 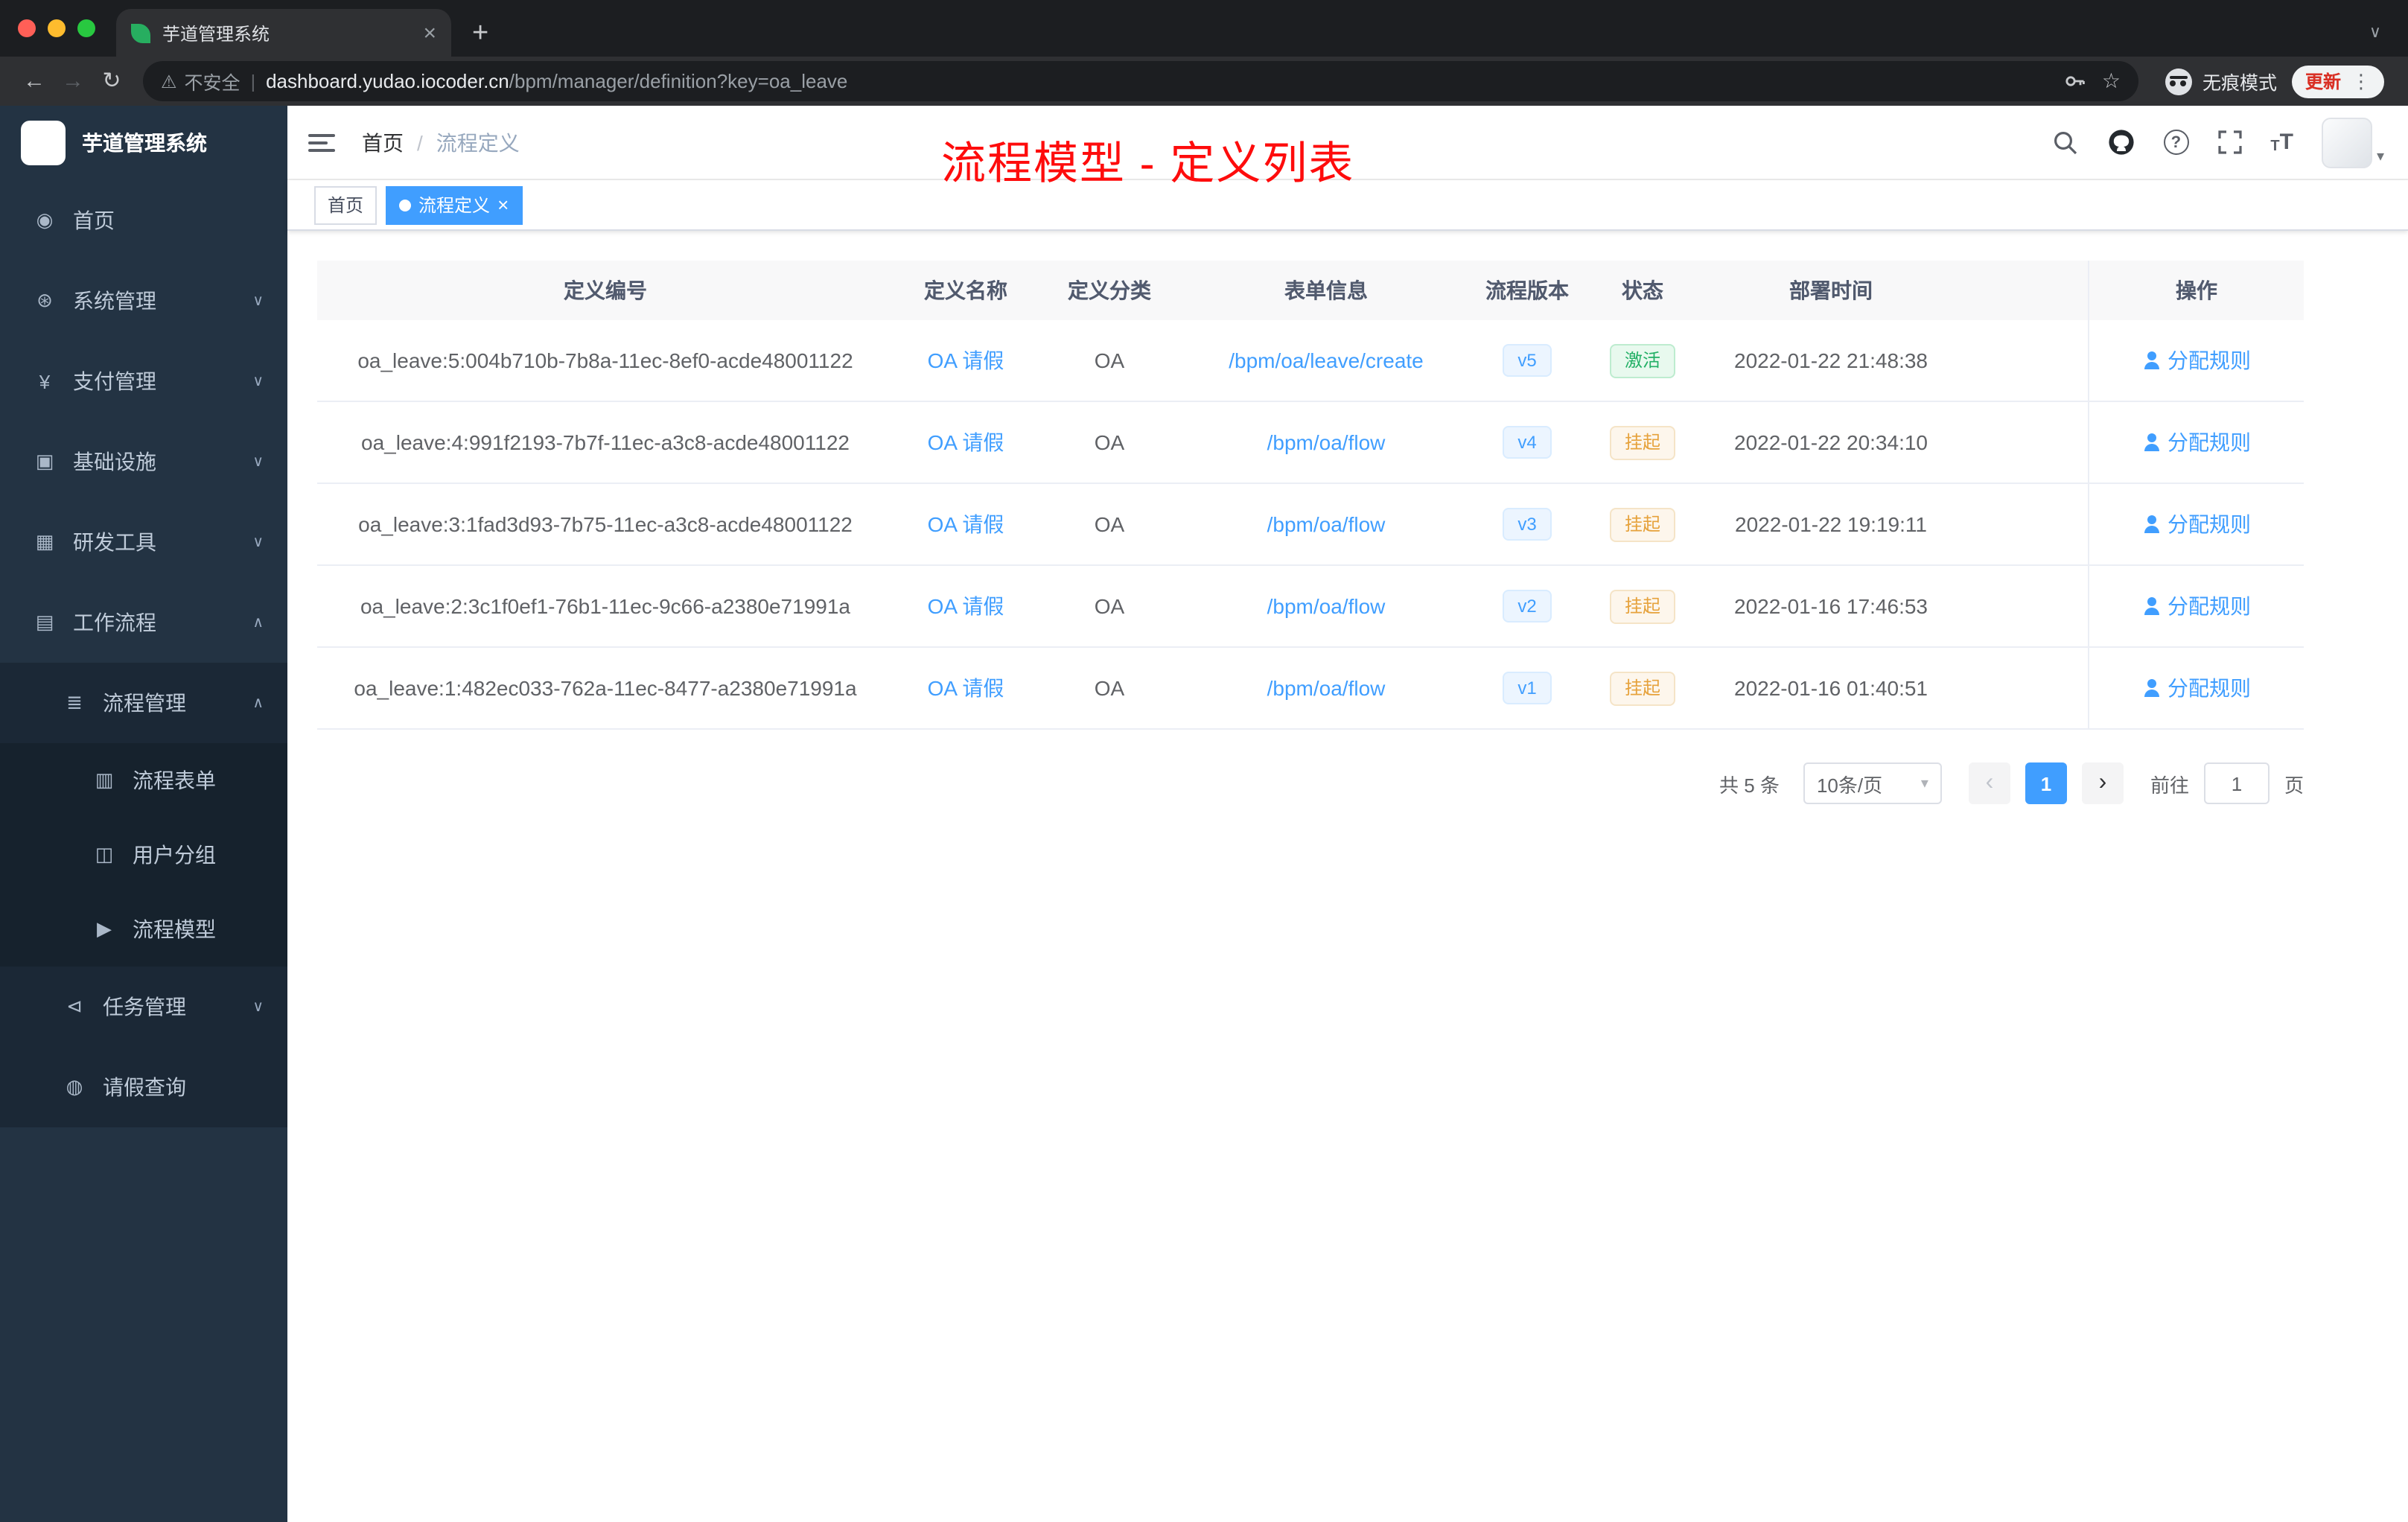 I want to click on page-suffix: 页, so click(x=2294, y=785).